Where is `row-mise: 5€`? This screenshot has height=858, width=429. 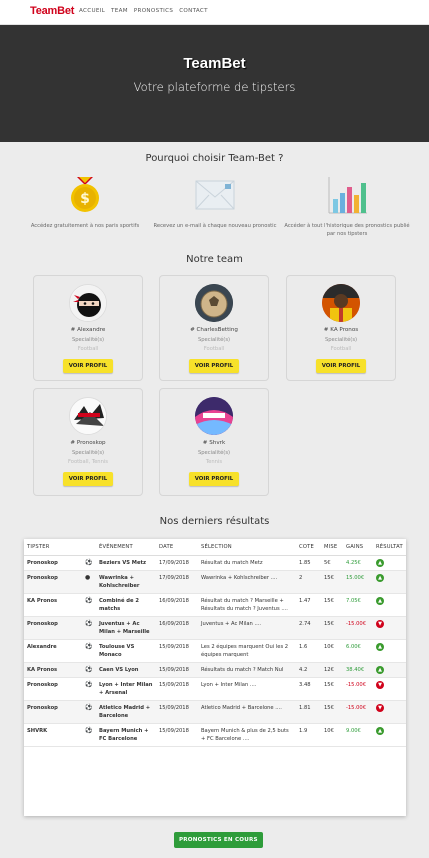
row-mise: 5€ is located at coordinates (332, 563).